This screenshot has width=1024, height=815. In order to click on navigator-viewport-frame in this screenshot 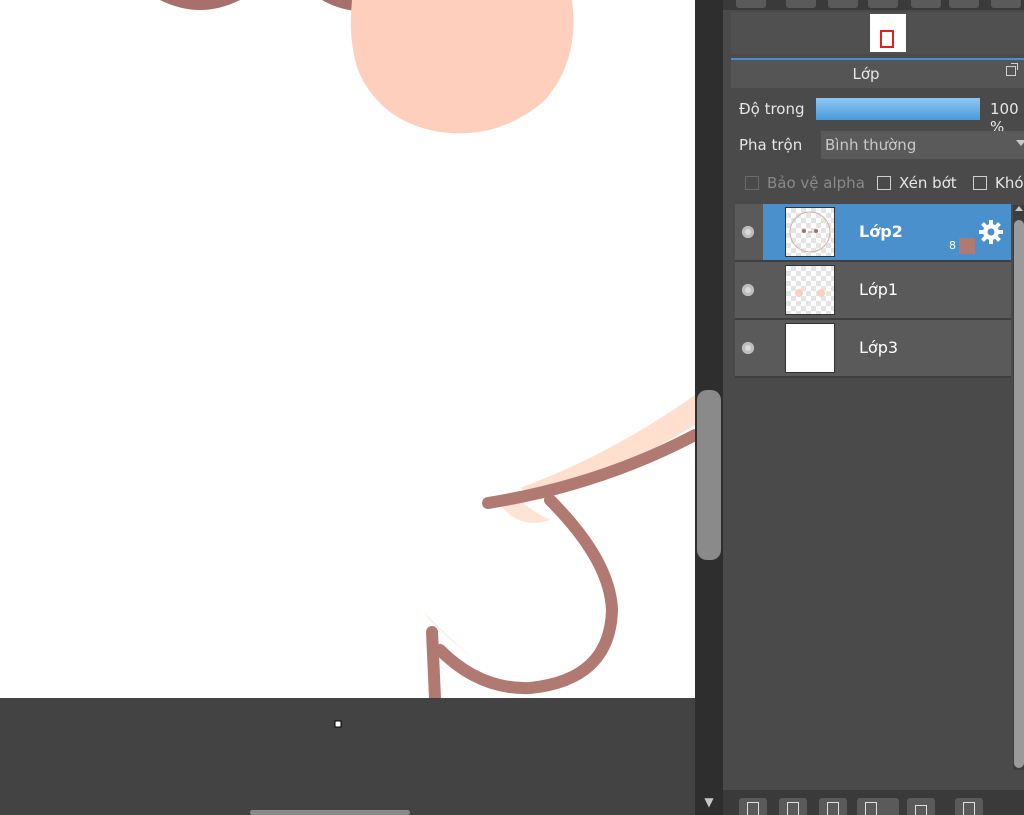, I will do `click(887, 39)`.